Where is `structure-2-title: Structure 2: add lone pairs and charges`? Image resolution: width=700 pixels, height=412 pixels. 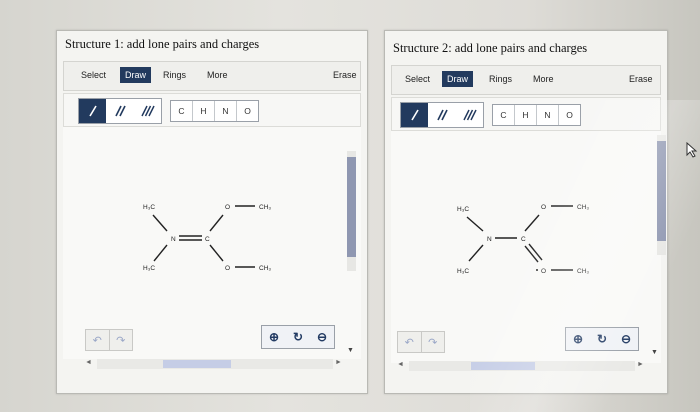 structure-2-title: Structure 2: add lone pairs and charges is located at coordinates (490, 48).